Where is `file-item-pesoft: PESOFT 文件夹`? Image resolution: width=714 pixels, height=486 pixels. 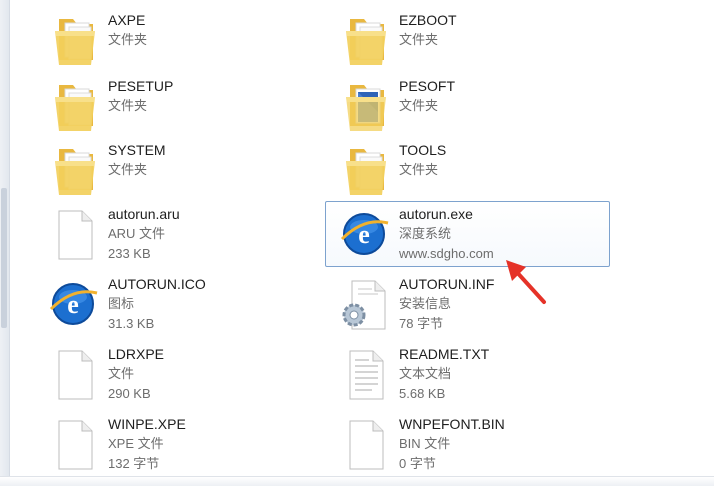
file-item-pesoft: PESOFT 文件夹 is located at coordinates (467, 106).